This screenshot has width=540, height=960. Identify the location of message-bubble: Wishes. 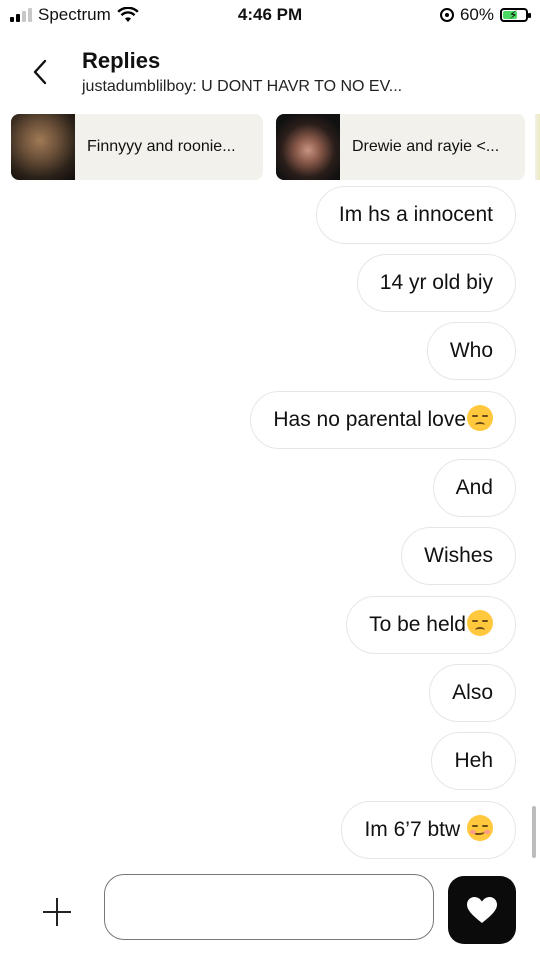
(458, 556).